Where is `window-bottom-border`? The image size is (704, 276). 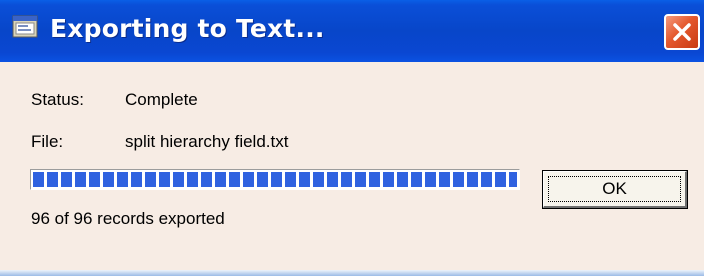 window-bottom-border is located at coordinates (352, 273).